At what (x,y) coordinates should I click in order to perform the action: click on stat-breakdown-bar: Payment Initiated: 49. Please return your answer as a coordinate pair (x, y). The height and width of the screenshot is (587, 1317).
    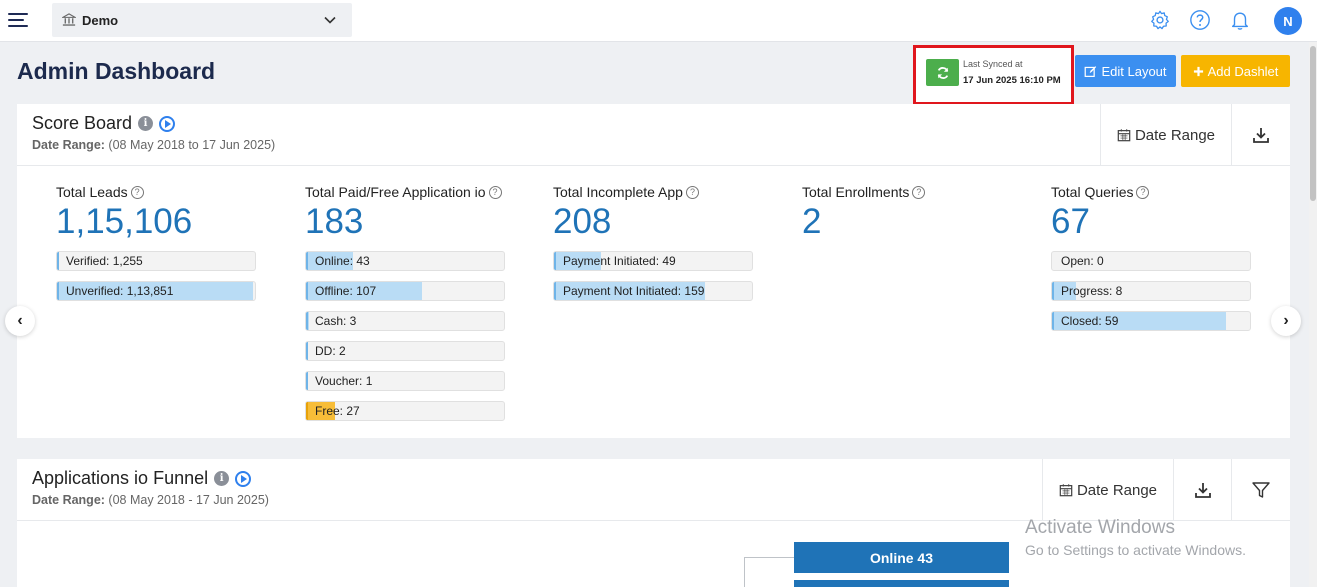
    Looking at the image, I should click on (653, 261).